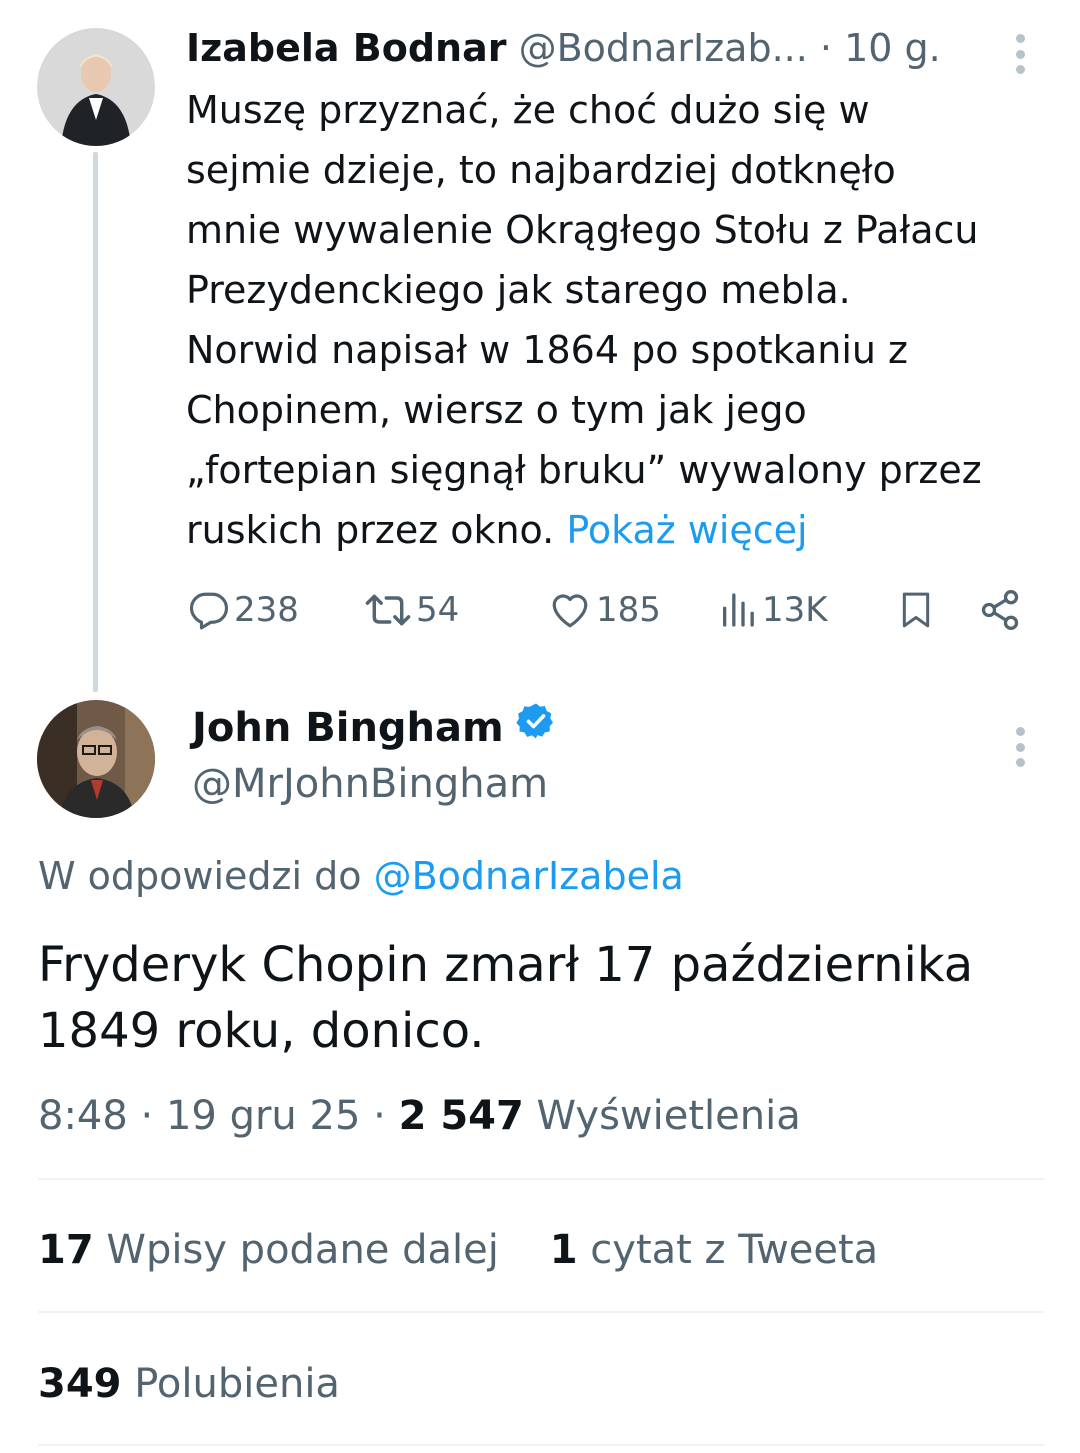  I want to click on parent-time-ago: 10 g., so click(892, 48).